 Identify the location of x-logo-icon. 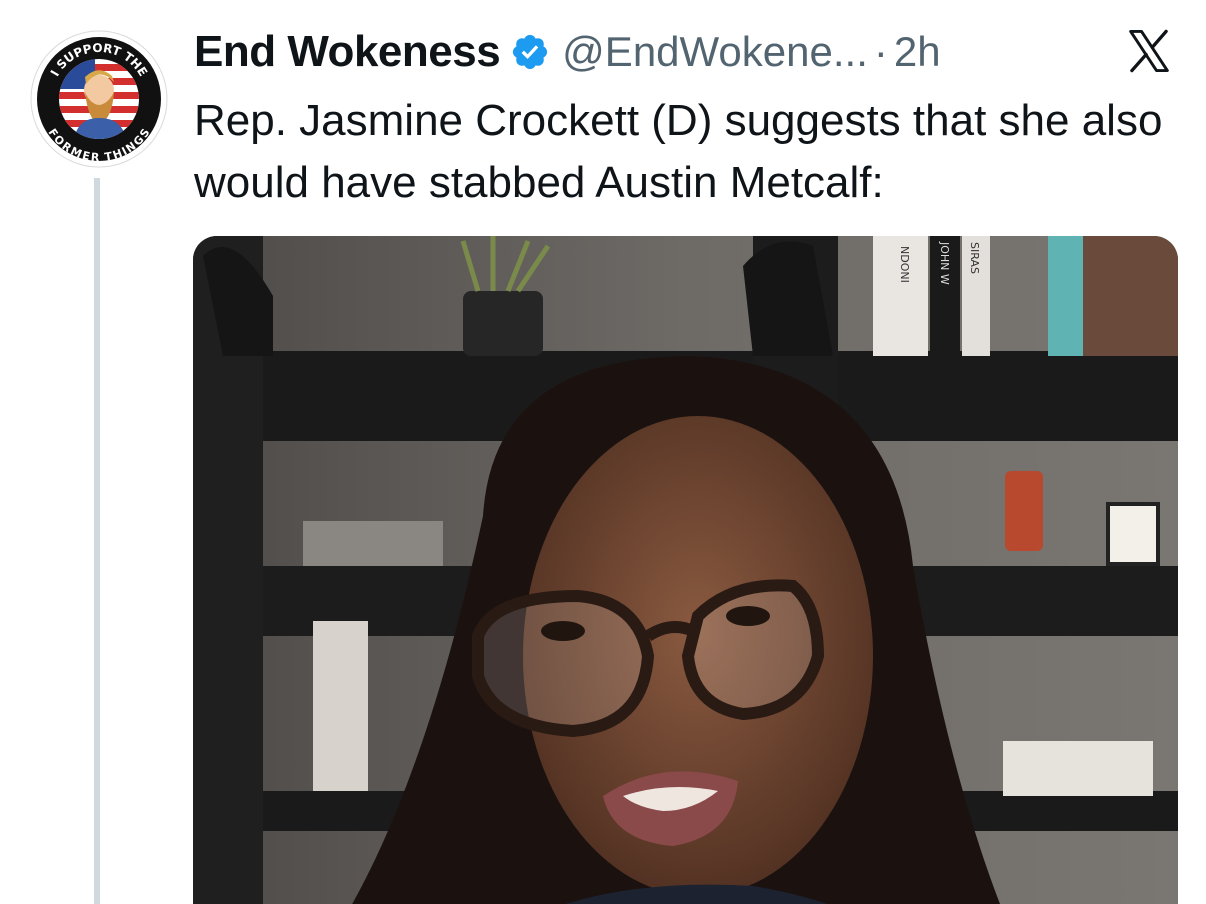
(1149, 51).